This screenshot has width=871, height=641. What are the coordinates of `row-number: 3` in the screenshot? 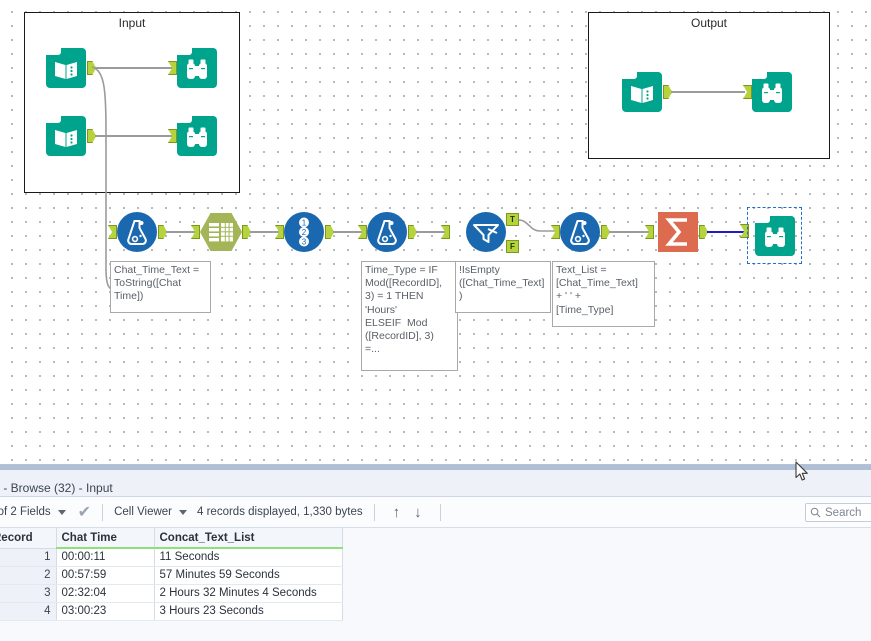 It's located at (28, 593).